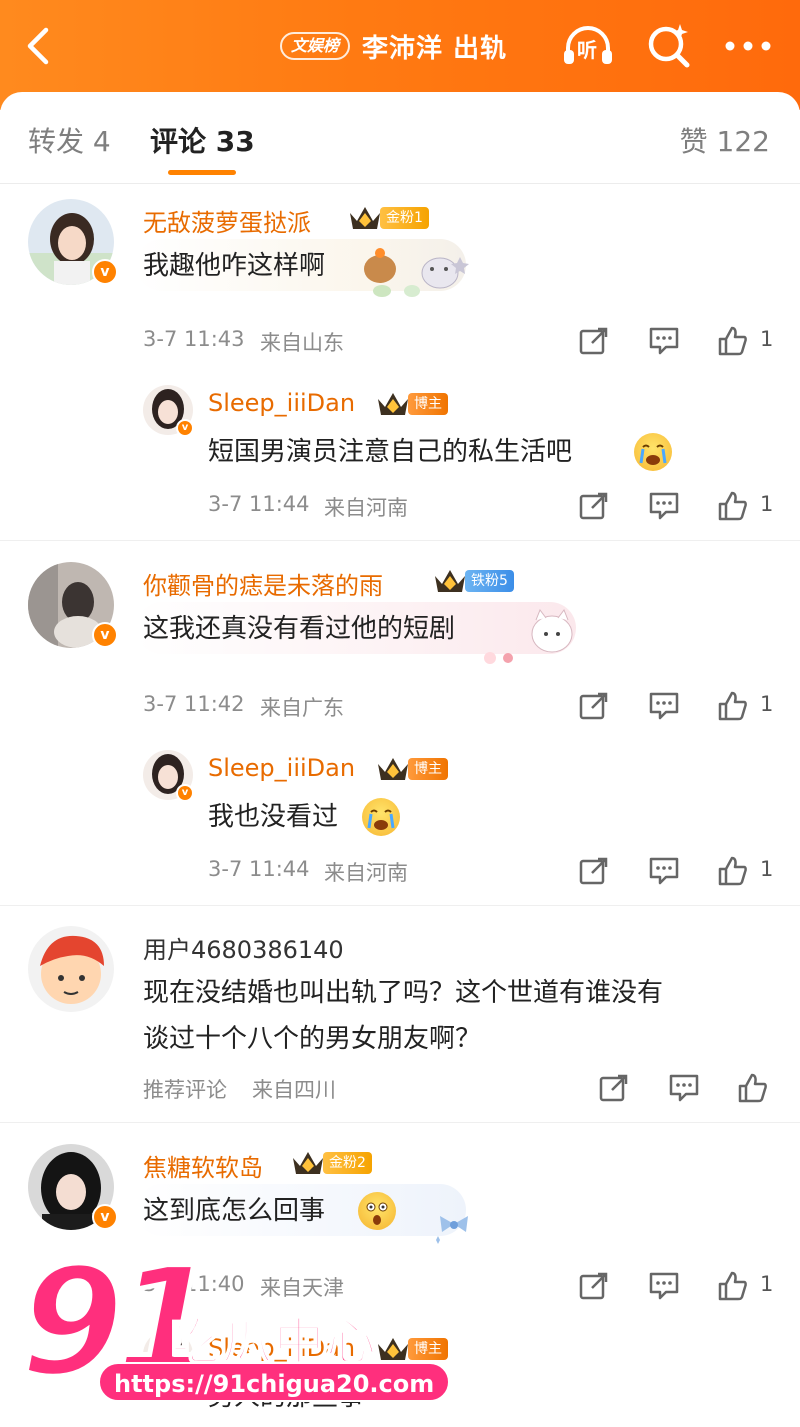  Describe the element at coordinates (452, 1230) in the screenshot. I see `bow-sticker-icon` at that location.